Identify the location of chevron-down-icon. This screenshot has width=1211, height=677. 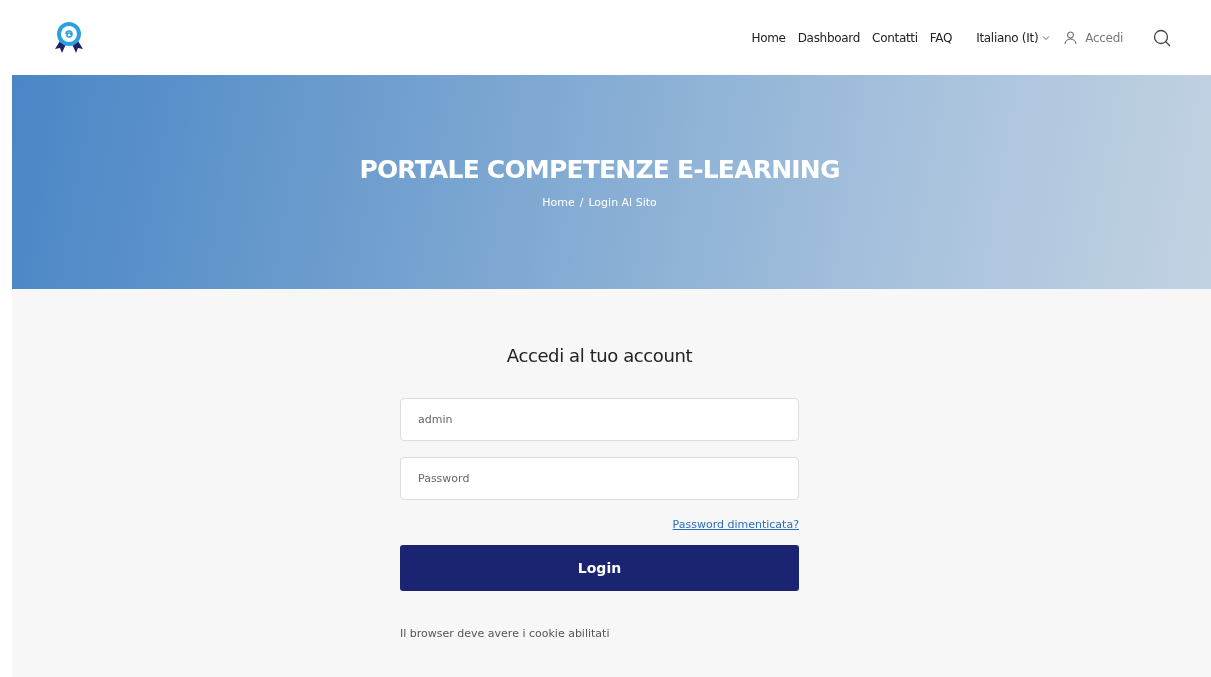
(1046, 37).